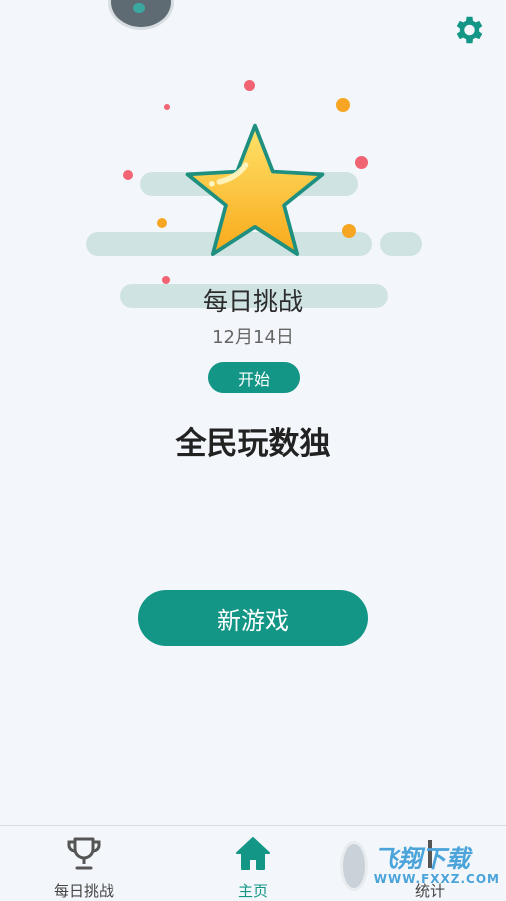  Describe the element at coordinates (401, 244) in the screenshot. I see `cloud` at that location.